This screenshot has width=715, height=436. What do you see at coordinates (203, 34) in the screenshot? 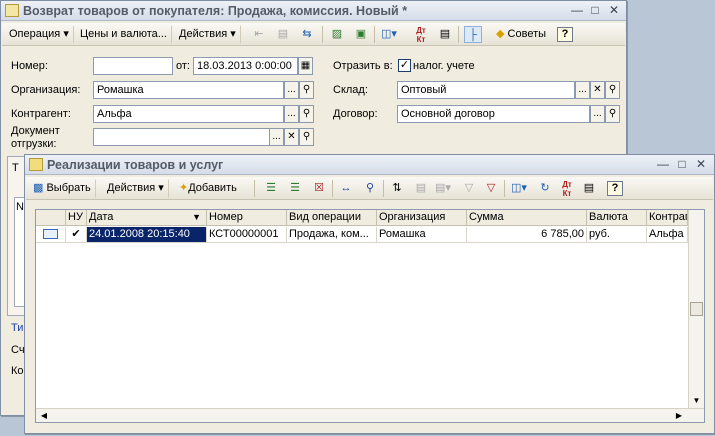
I see `actions-menu-label: Действия` at bounding box center [203, 34].